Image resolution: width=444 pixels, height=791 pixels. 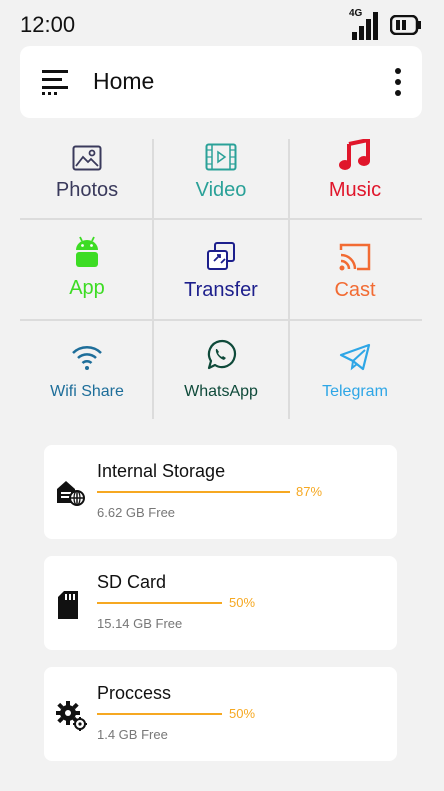 I want to click on image-icon, so click(x=87, y=154).